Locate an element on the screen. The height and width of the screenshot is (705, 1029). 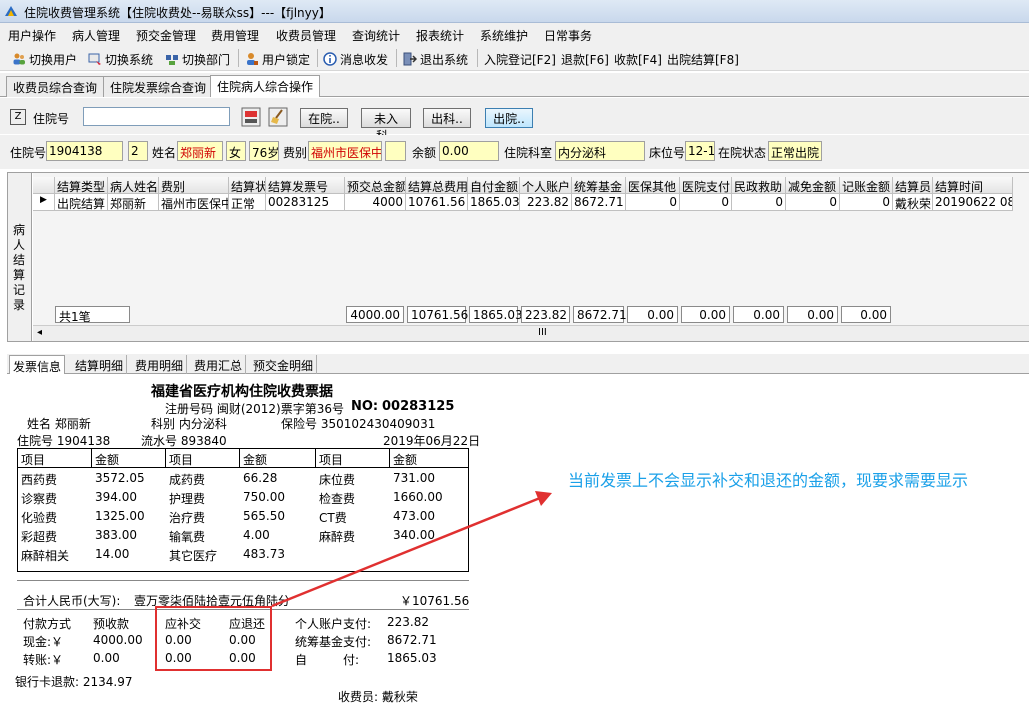
menu-daily: 日常事务 is located at coordinates (568, 35).